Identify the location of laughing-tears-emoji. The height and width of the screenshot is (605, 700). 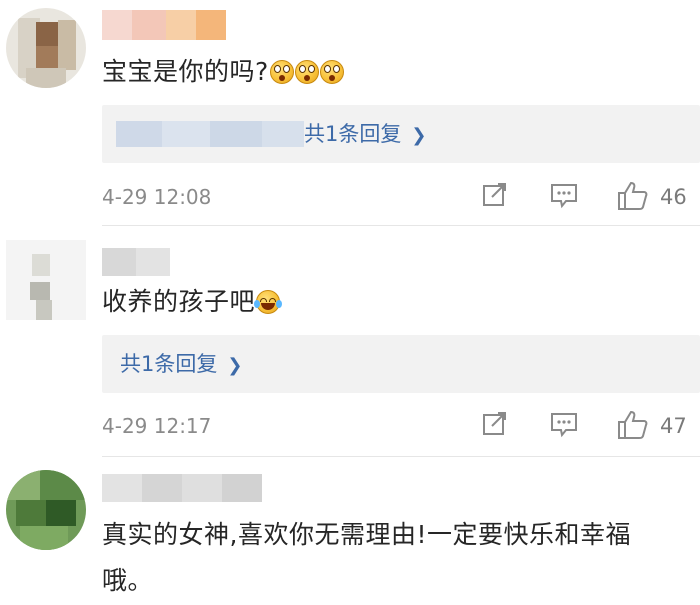
(268, 302).